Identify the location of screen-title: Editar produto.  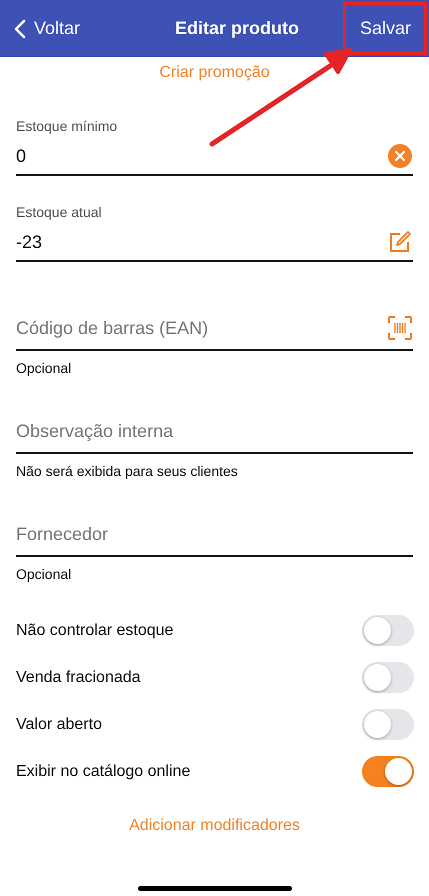
(237, 28).